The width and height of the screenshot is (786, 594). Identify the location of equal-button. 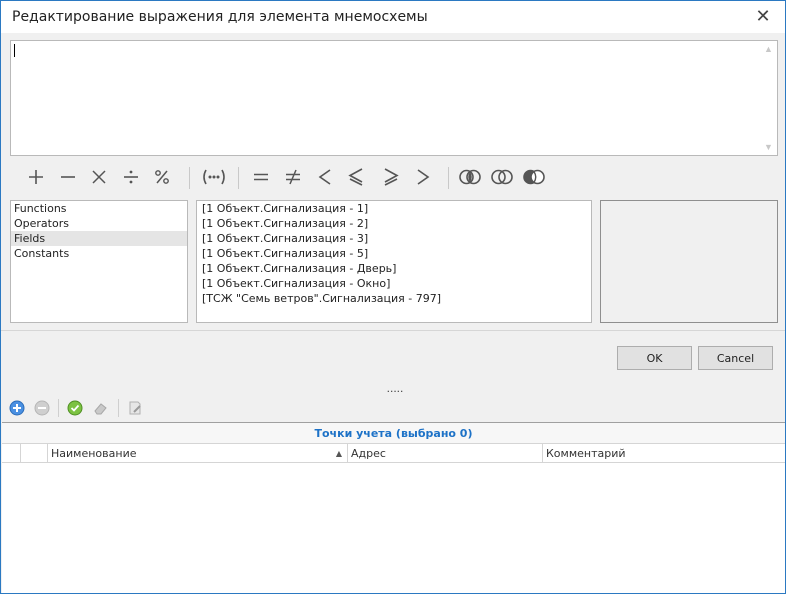
(261, 177).